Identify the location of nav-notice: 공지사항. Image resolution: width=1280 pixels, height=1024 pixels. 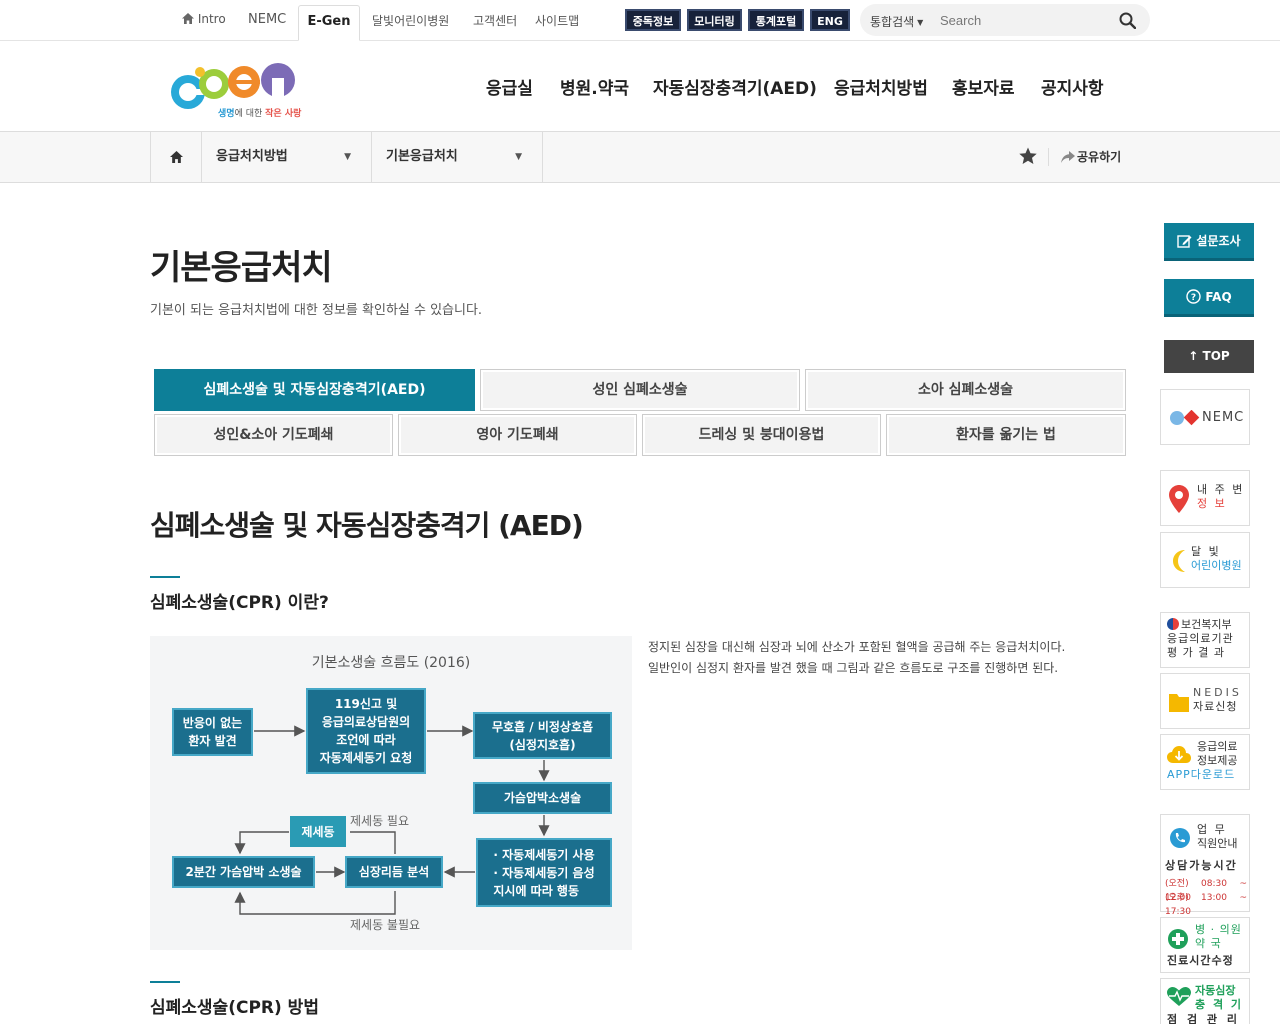
(1072, 86).